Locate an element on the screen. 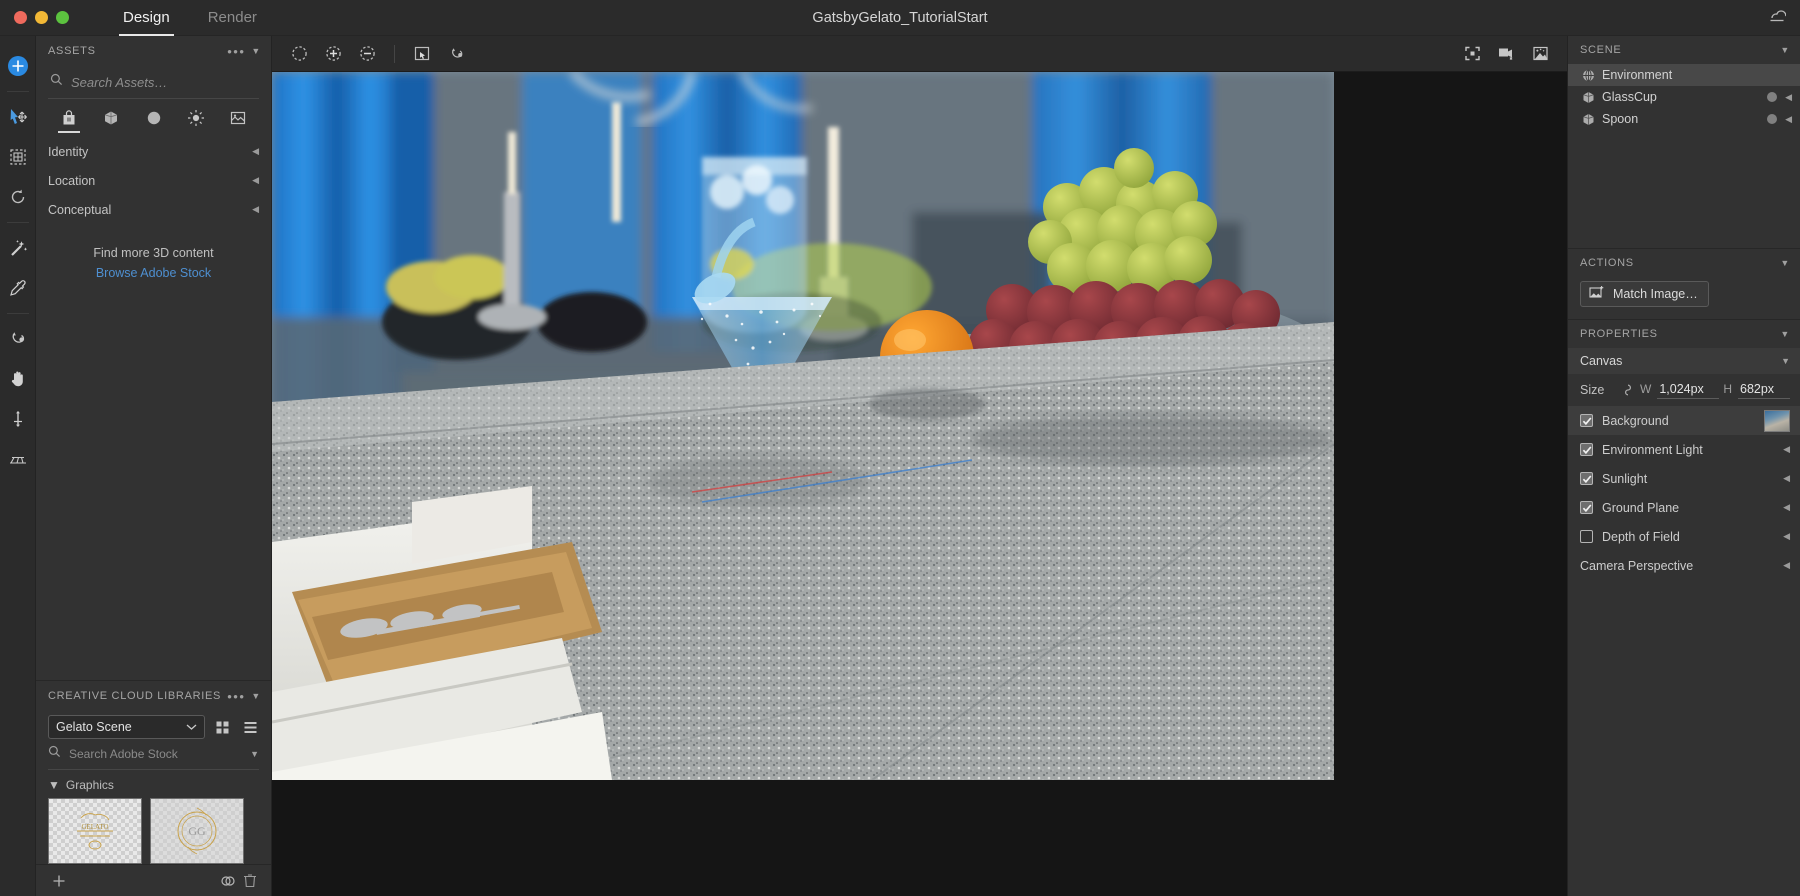  asset-row-location: Location ◀ is located at coordinates (153, 180).